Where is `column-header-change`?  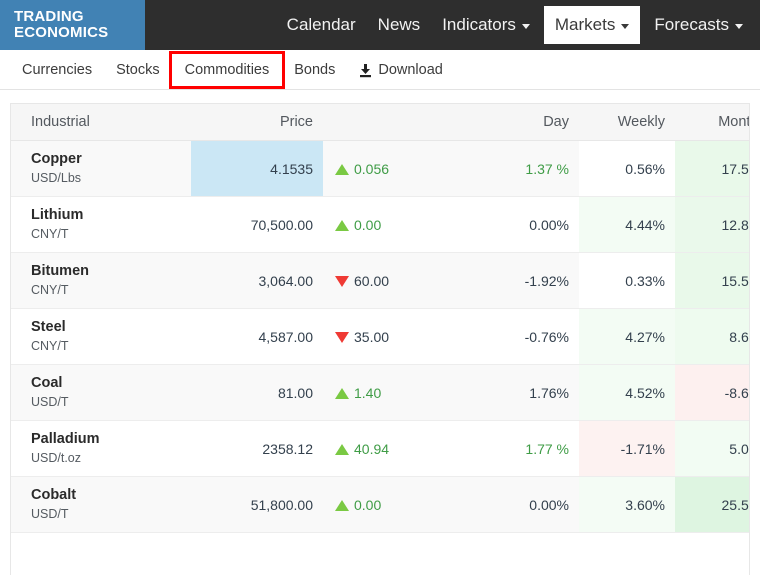 column-header-change is located at coordinates (389, 122).